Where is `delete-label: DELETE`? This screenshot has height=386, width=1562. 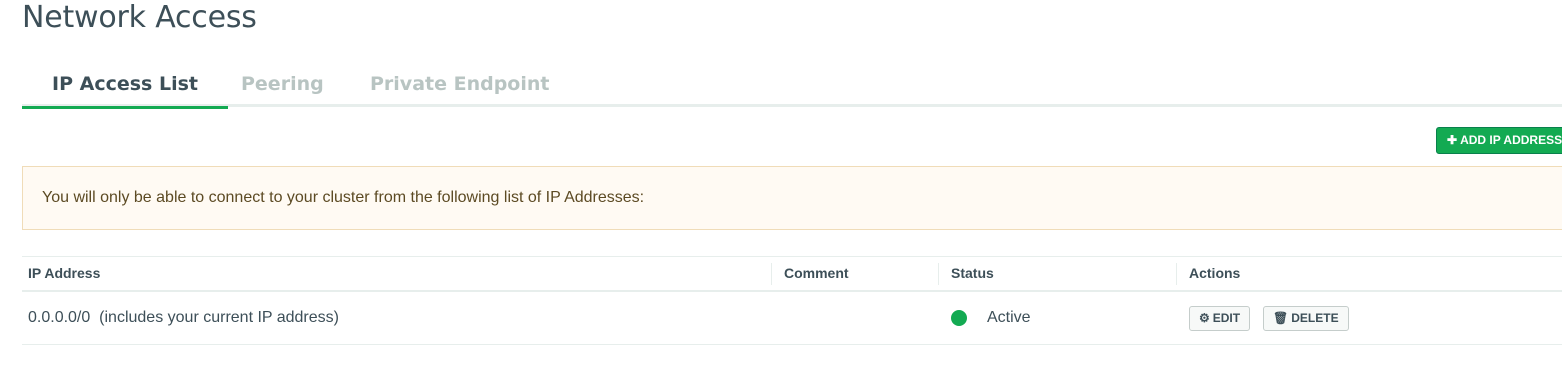 delete-label: DELETE is located at coordinates (1315, 318).